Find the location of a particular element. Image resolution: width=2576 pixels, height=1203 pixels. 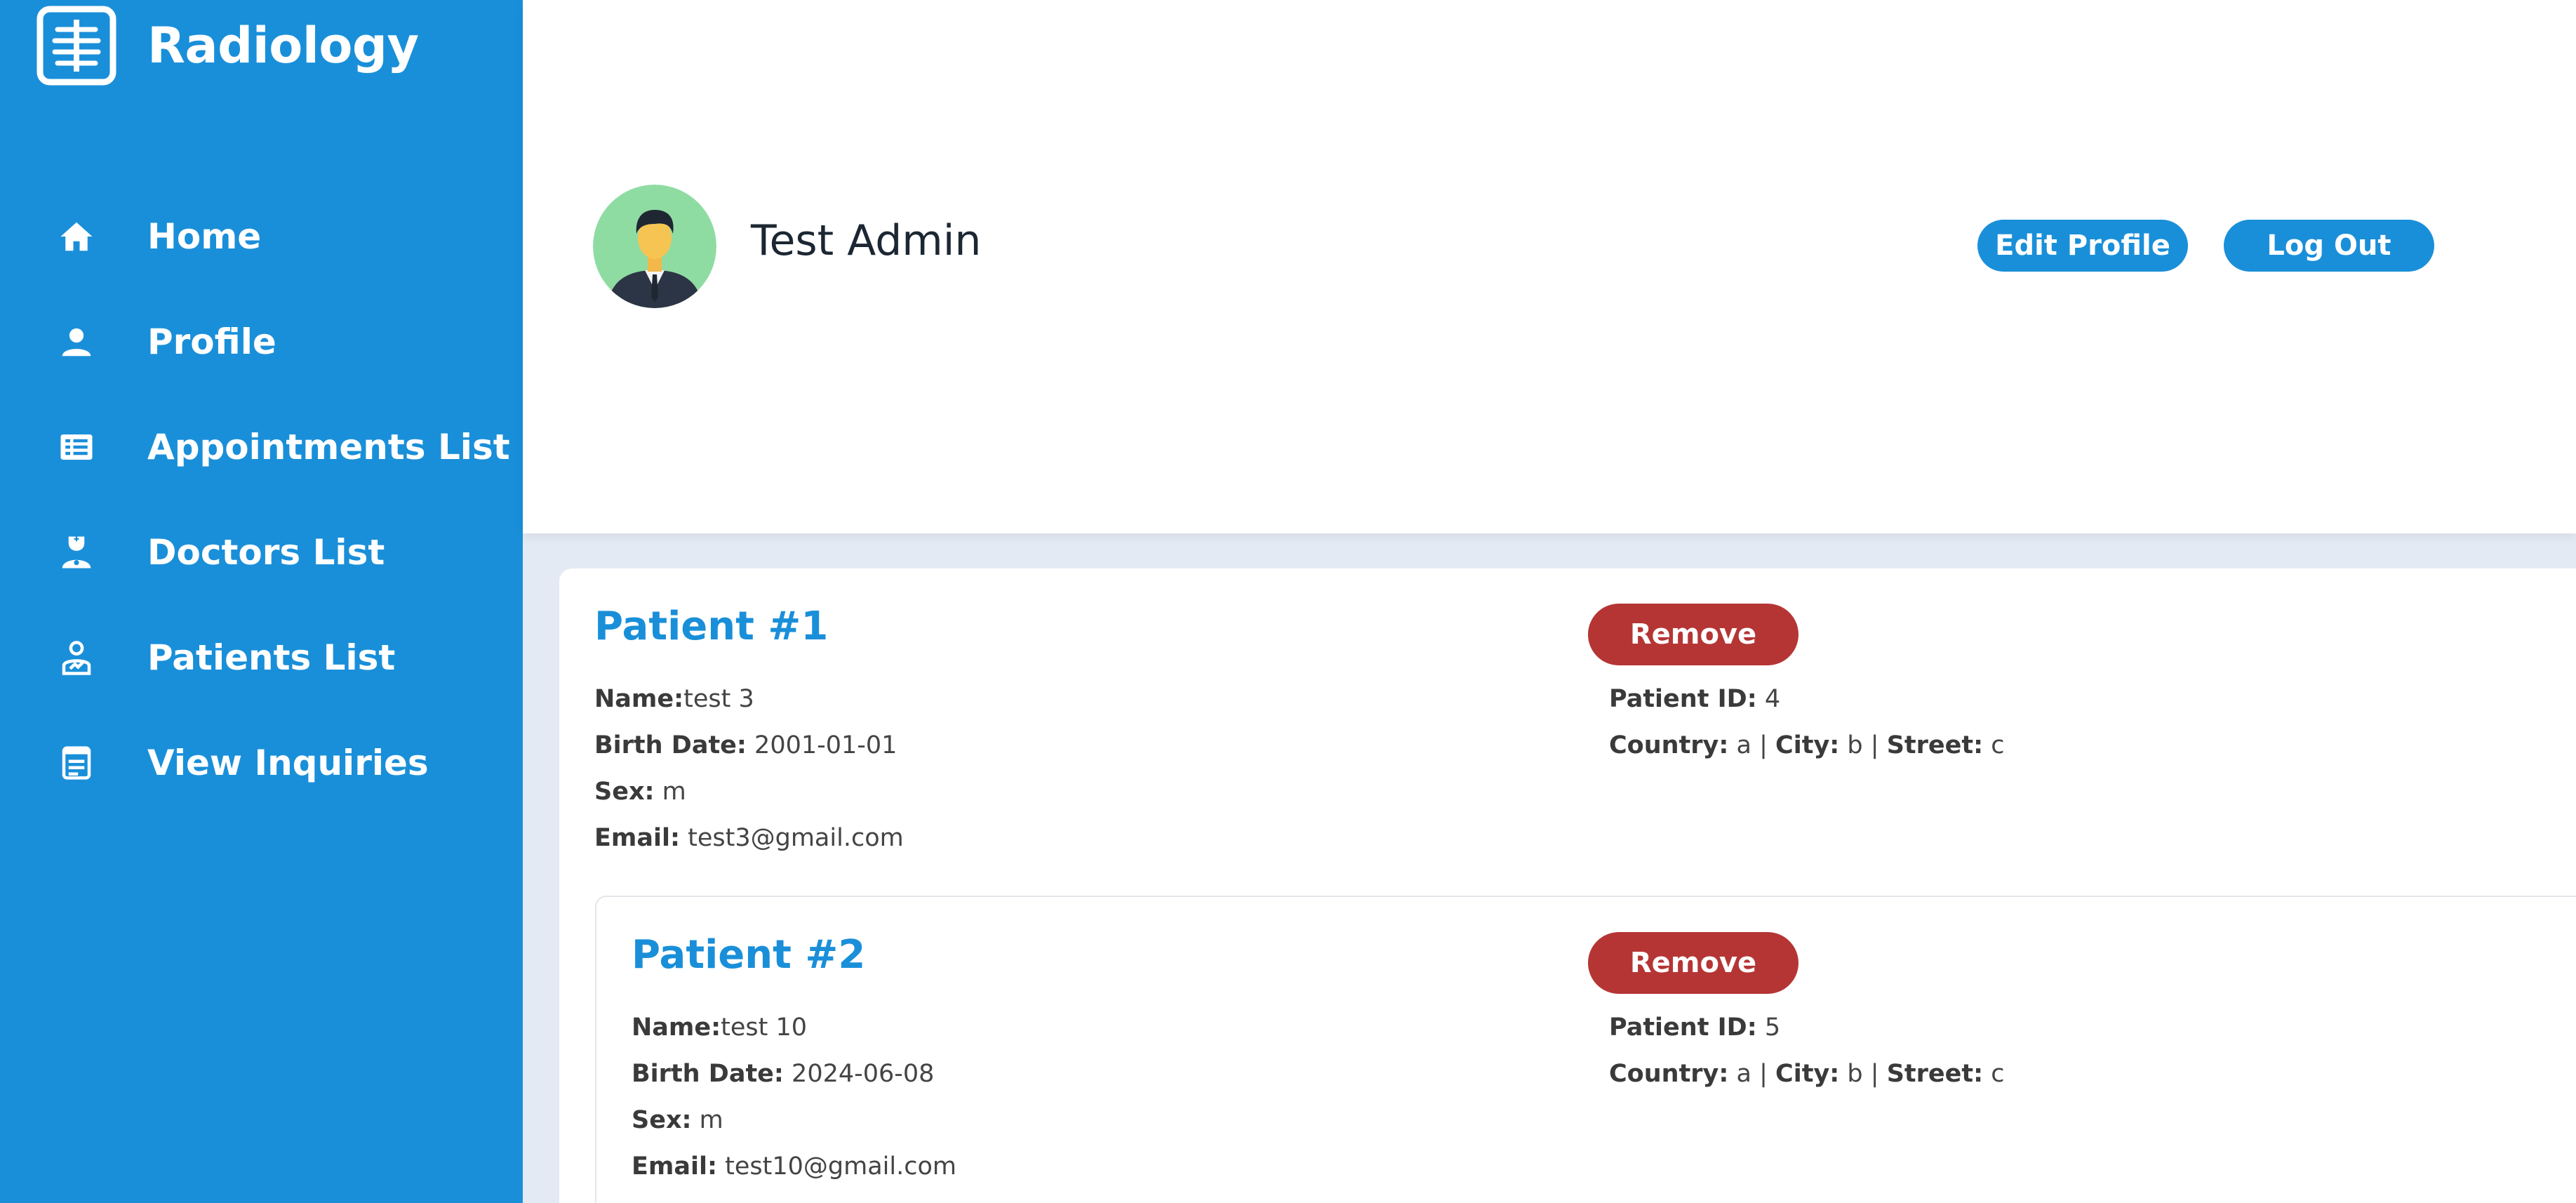

patient-title: Patient #2 is located at coordinates (749, 955).